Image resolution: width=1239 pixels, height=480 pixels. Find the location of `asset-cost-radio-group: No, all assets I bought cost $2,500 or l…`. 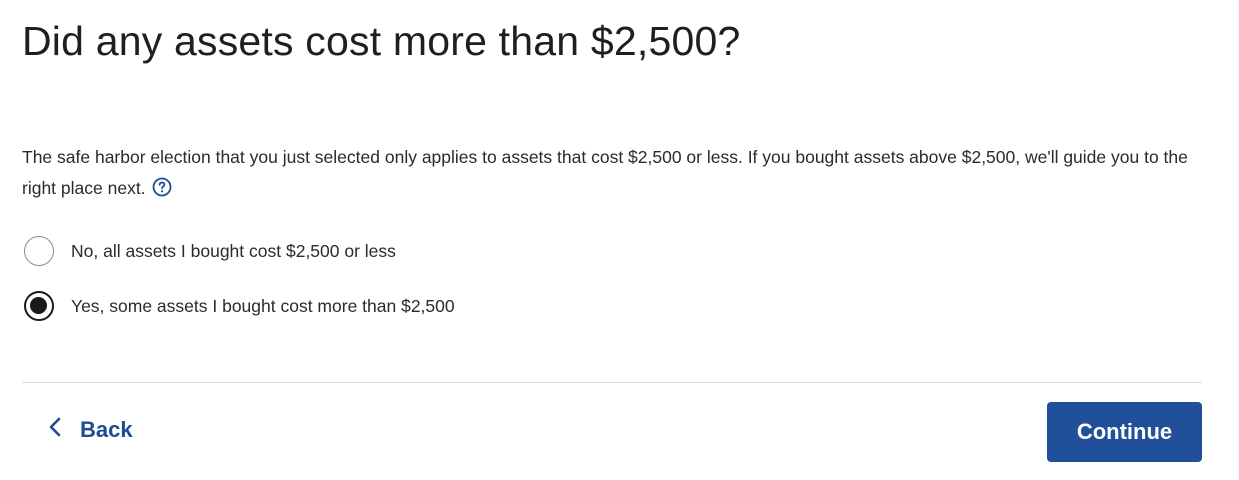

asset-cost-radio-group: No, all assets I bought cost $2,500 or l… is located at coordinates (239, 287).